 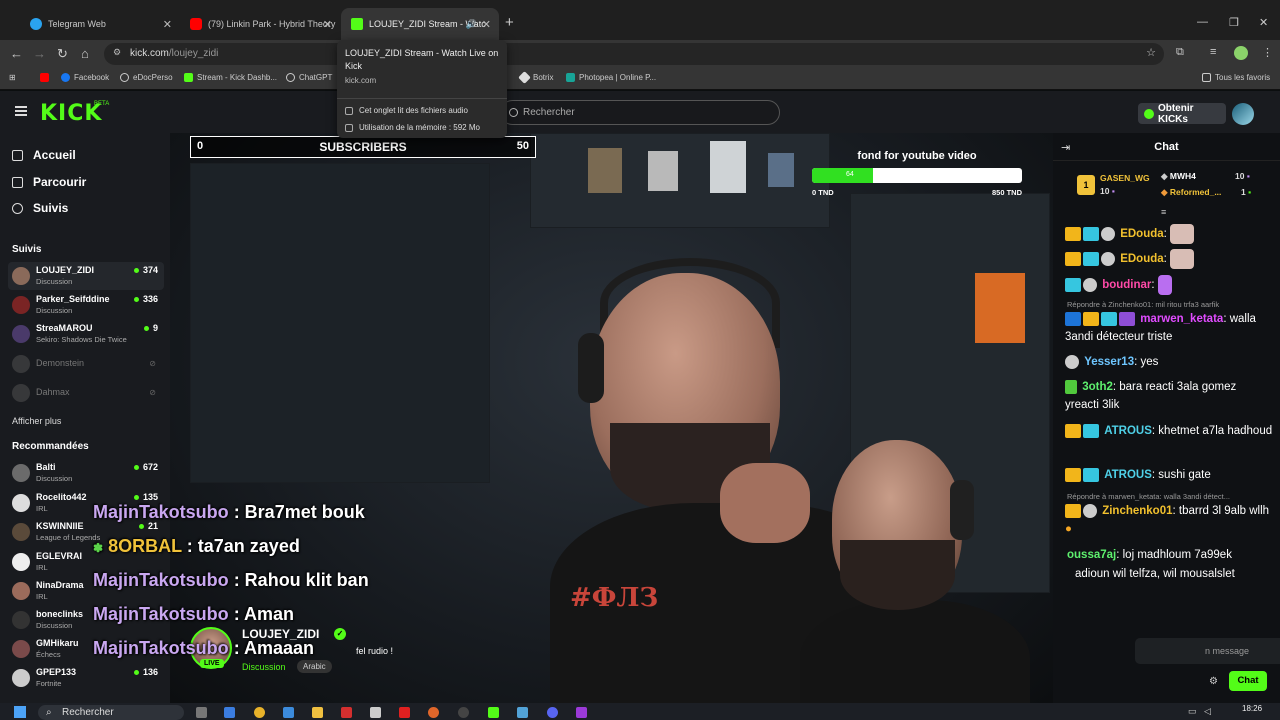 I want to click on taskbar-clock: 18:26, so click(x=1252, y=708).